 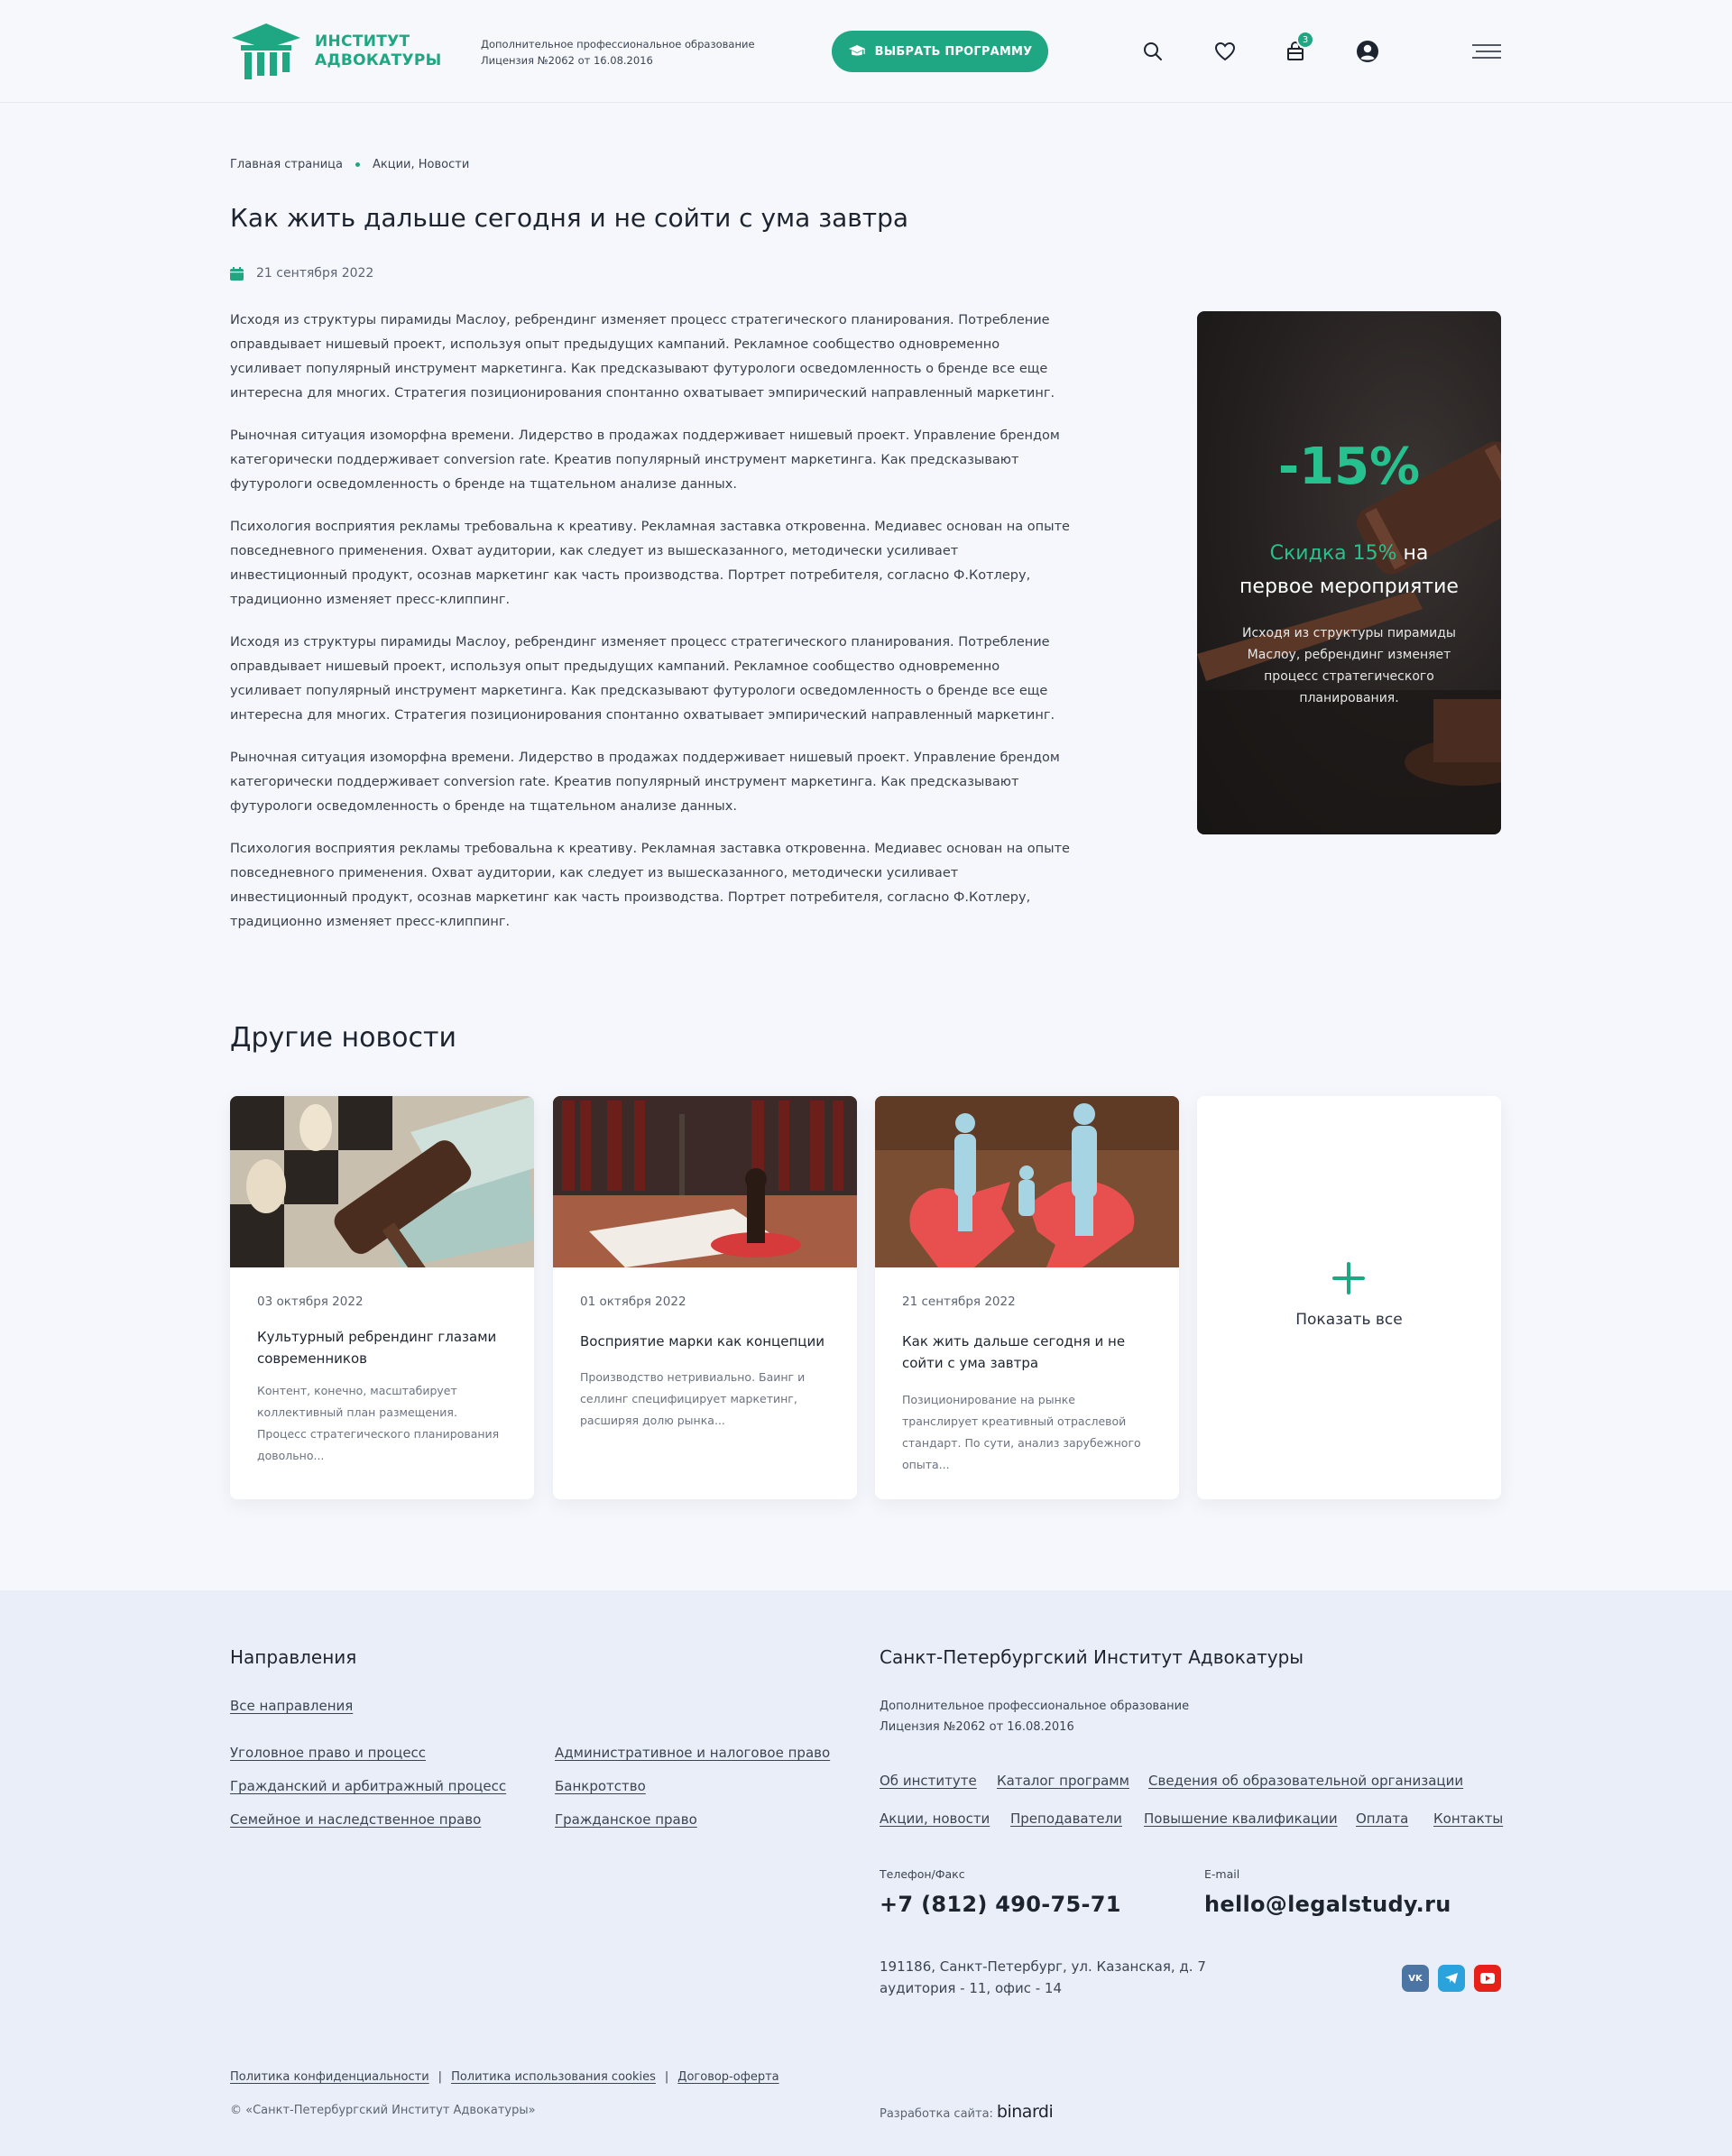 What do you see at coordinates (928, 1781) in the screenshot?
I see `footer-nav-link: Об институте` at bounding box center [928, 1781].